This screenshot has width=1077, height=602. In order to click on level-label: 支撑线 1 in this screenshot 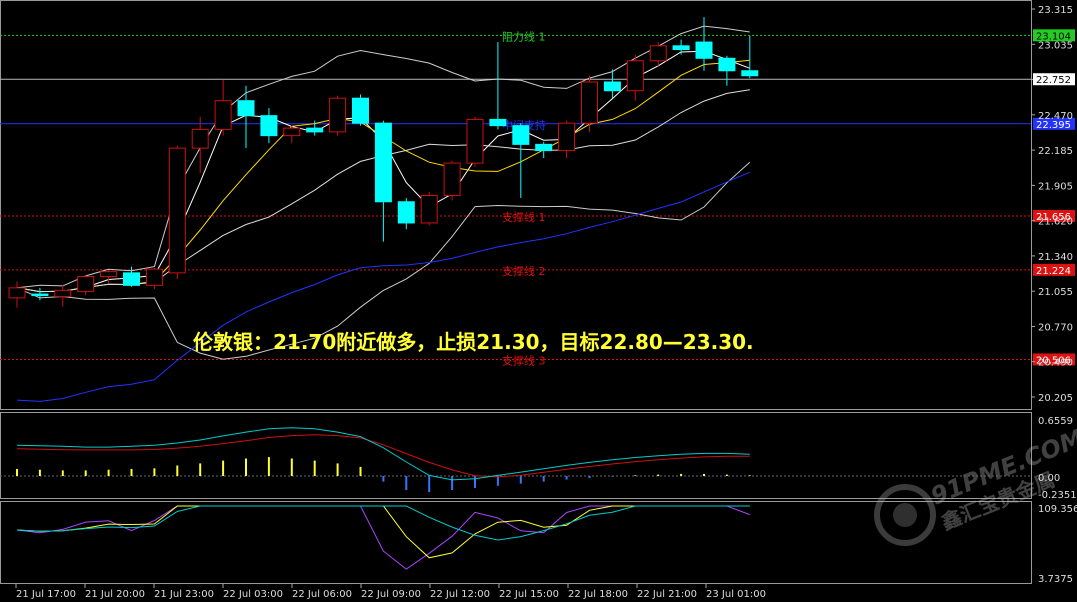, I will do `click(524, 217)`.